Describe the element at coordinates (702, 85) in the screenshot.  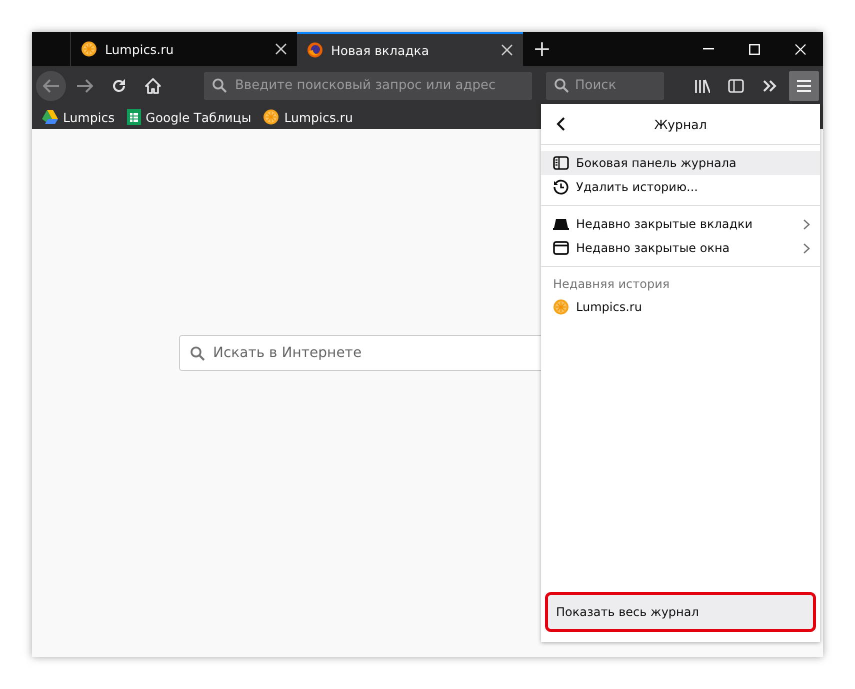
I see `library-icon` at that location.